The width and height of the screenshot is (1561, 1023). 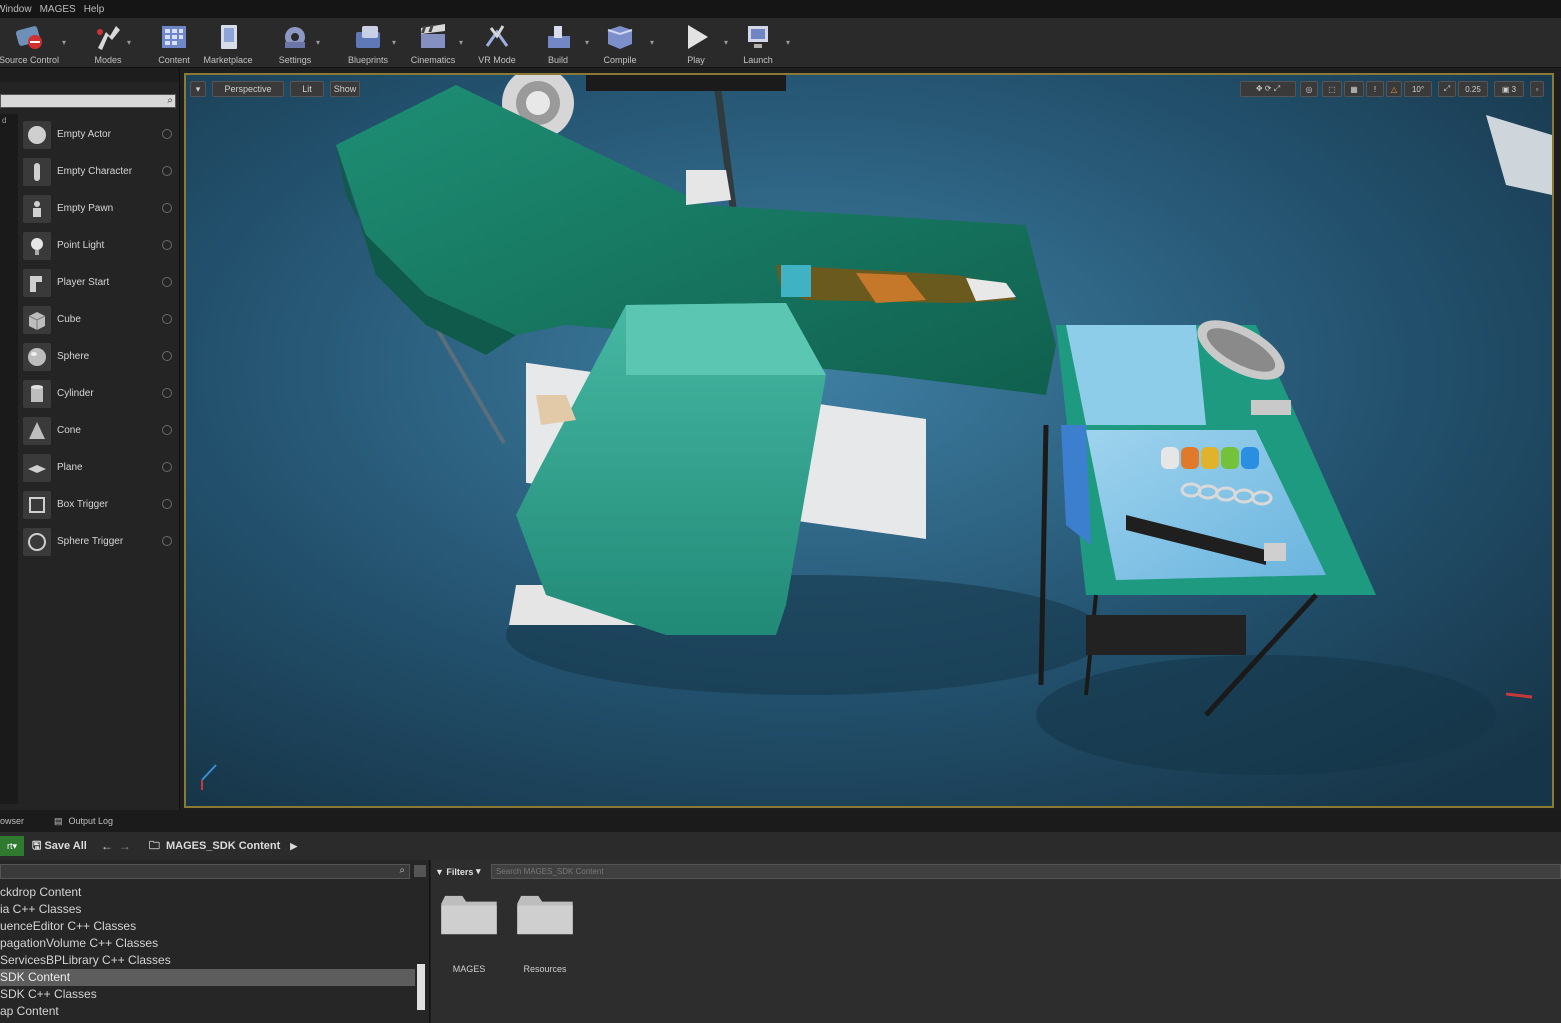 I want to click on perspective-button: Perspective, so click(x=248, y=89).